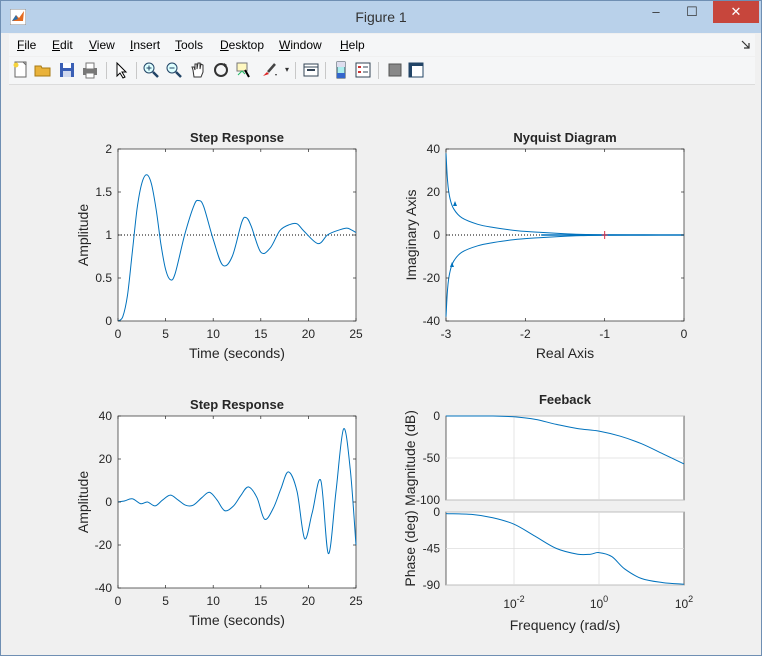  What do you see at coordinates (221, 70) in the screenshot?
I see `rotate-icon` at bounding box center [221, 70].